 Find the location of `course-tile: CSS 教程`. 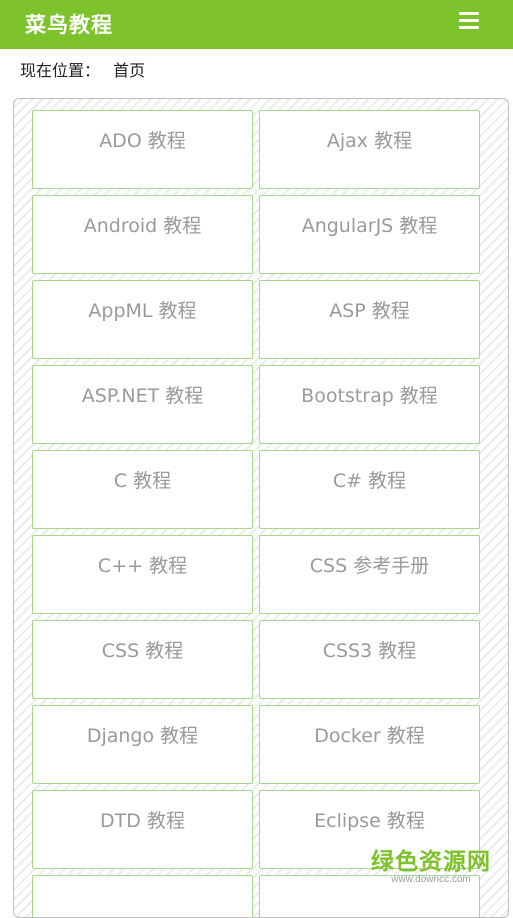

course-tile: CSS 教程 is located at coordinates (142, 659).